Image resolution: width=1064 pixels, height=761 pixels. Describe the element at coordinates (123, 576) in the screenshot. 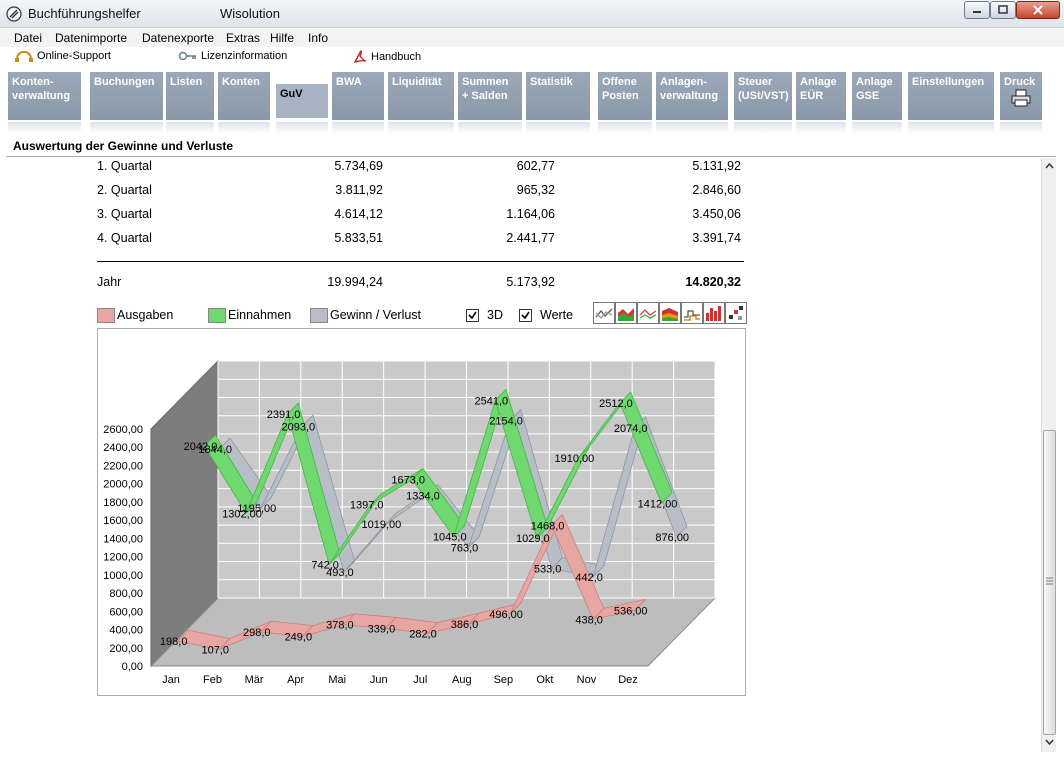

I see `y-tick-label: 1000,00` at that location.